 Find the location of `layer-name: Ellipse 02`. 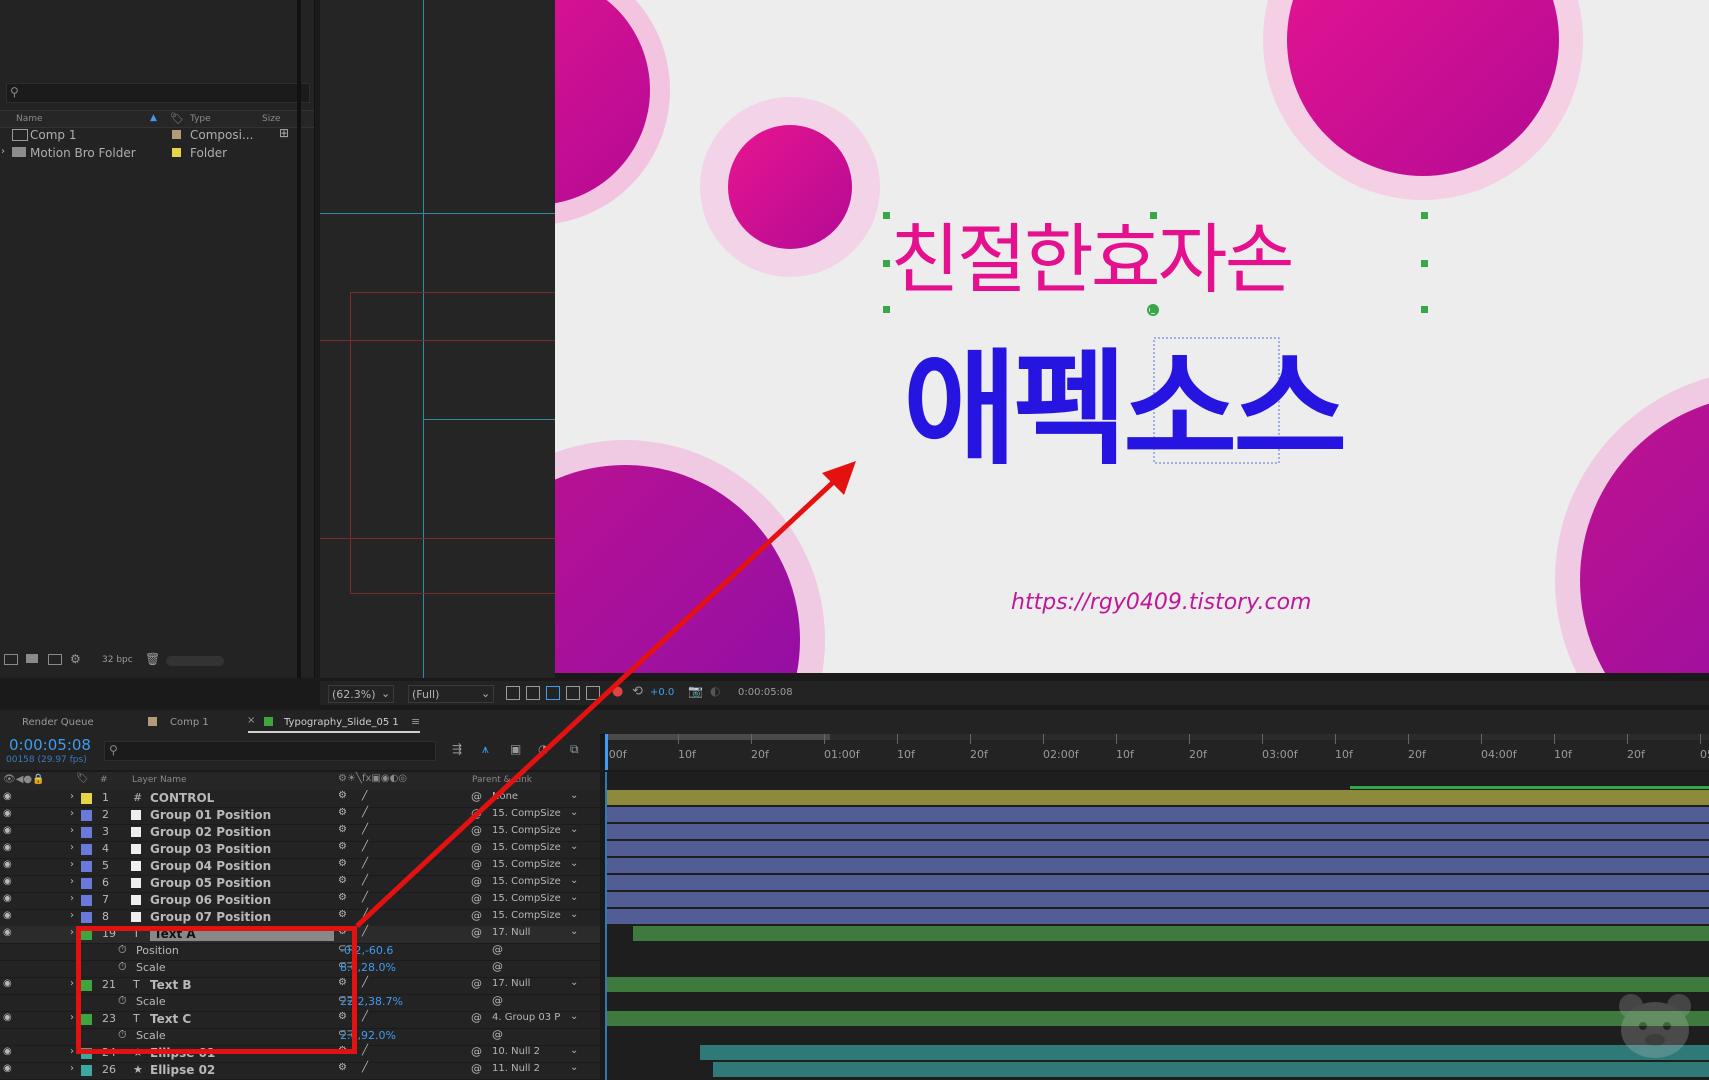

layer-name: Ellipse 02 is located at coordinates (182, 1070).